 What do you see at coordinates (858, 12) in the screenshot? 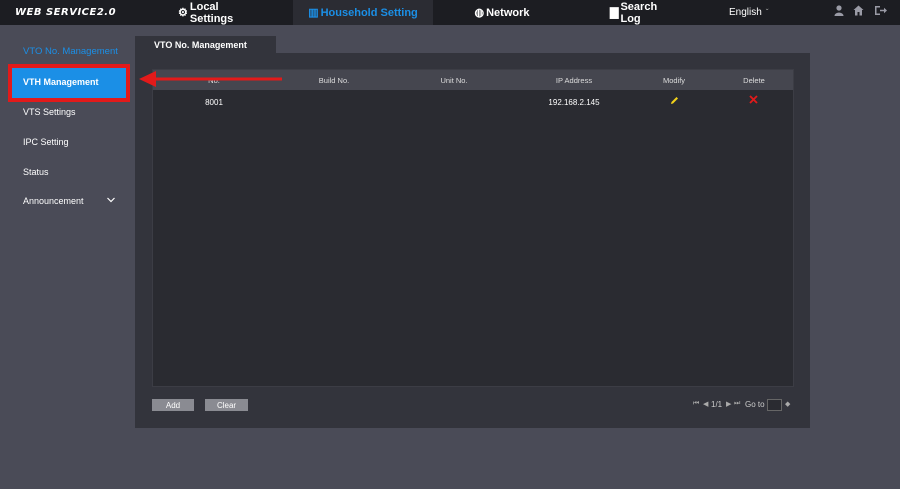
I see `home-icon` at bounding box center [858, 12].